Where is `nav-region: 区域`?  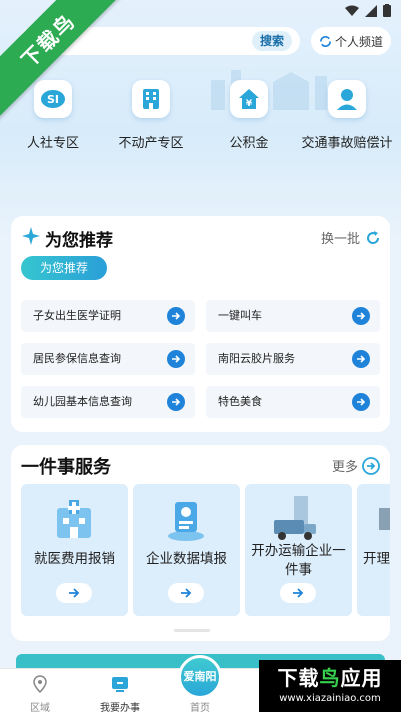
nav-region: 区域 is located at coordinates (40, 693).